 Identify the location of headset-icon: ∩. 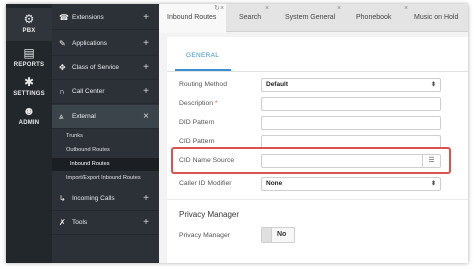
(62, 91).